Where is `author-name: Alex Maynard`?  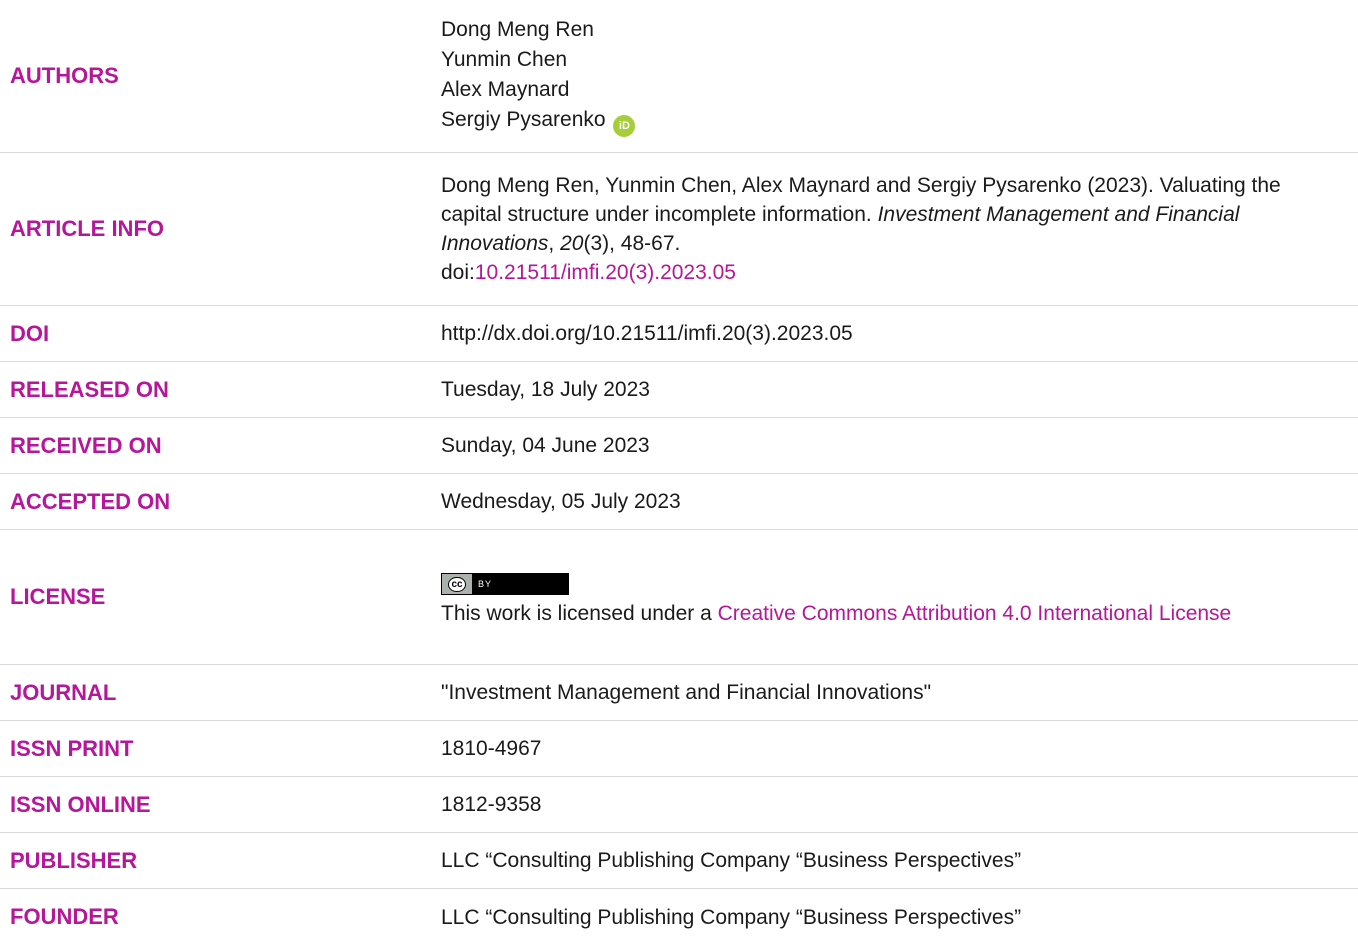 author-name: Alex Maynard is located at coordinates (505, 89).